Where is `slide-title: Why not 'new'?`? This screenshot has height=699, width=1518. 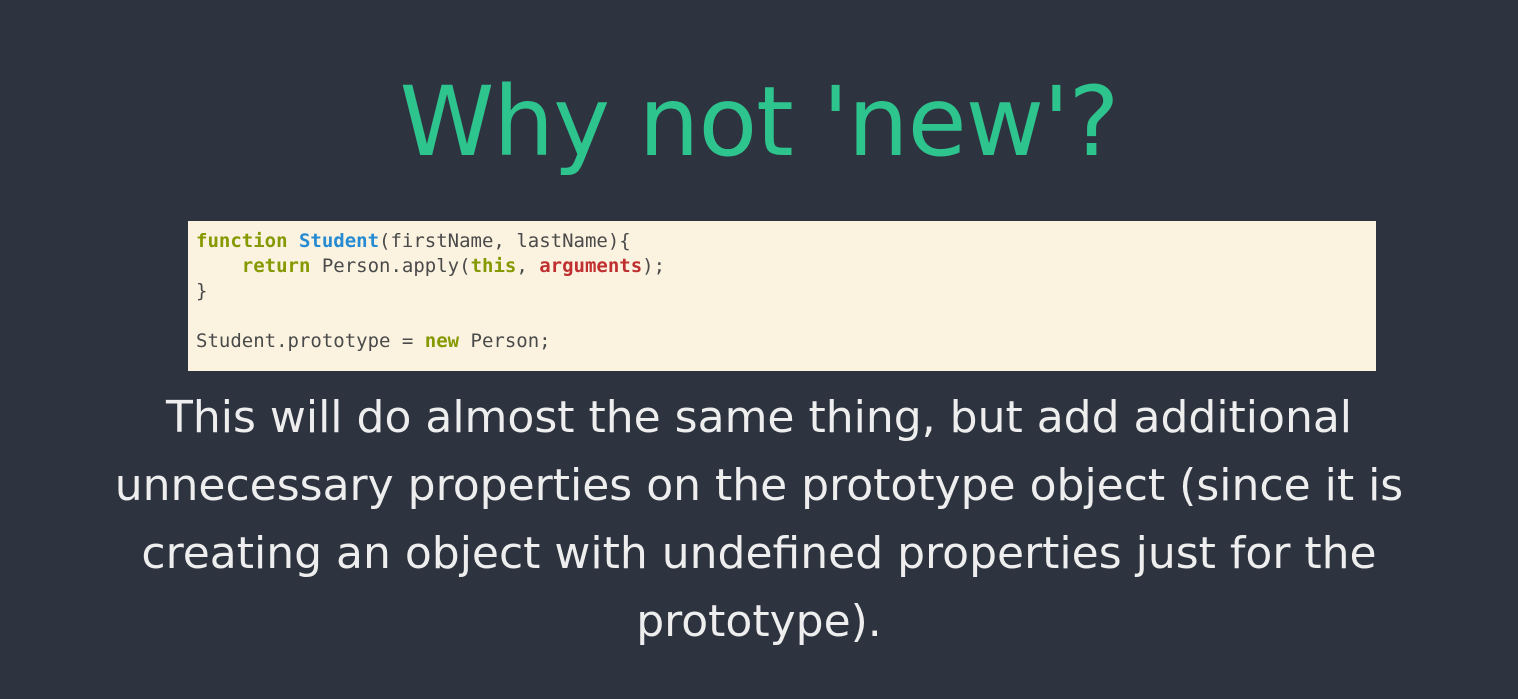 slide-title: Why not 'new'? is located at coordinates (759, 122).